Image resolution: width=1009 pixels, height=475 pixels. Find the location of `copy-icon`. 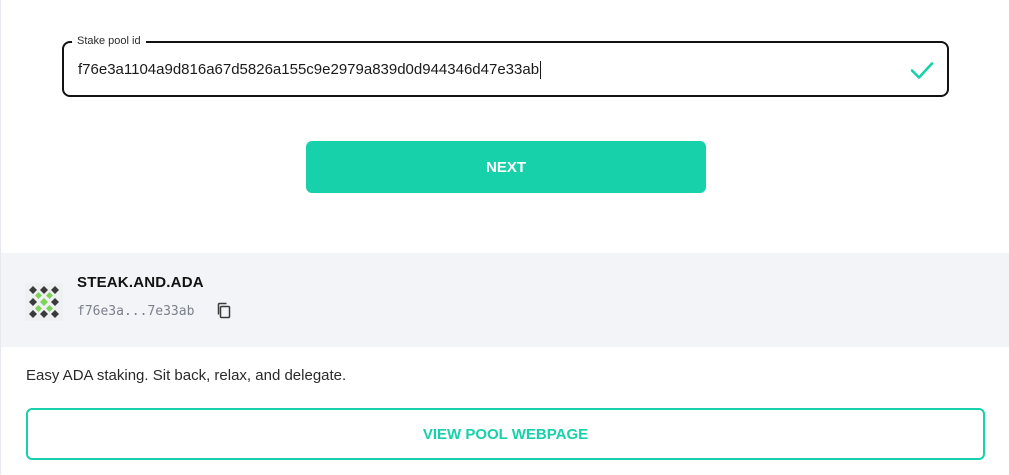

copy-icon is located at coordinates (224, 311).